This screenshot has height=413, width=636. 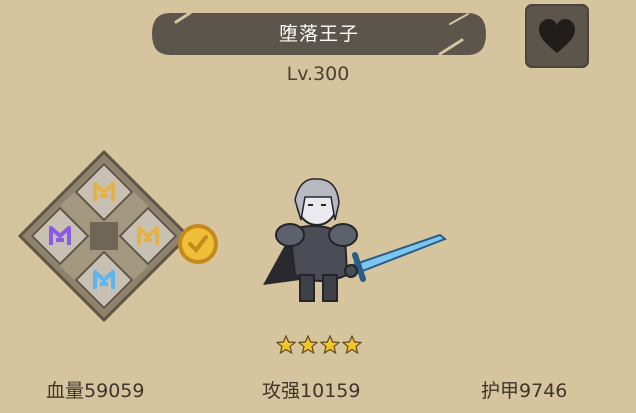 I want to click on hero-level: Lv.300, so click(x=318, y=74).